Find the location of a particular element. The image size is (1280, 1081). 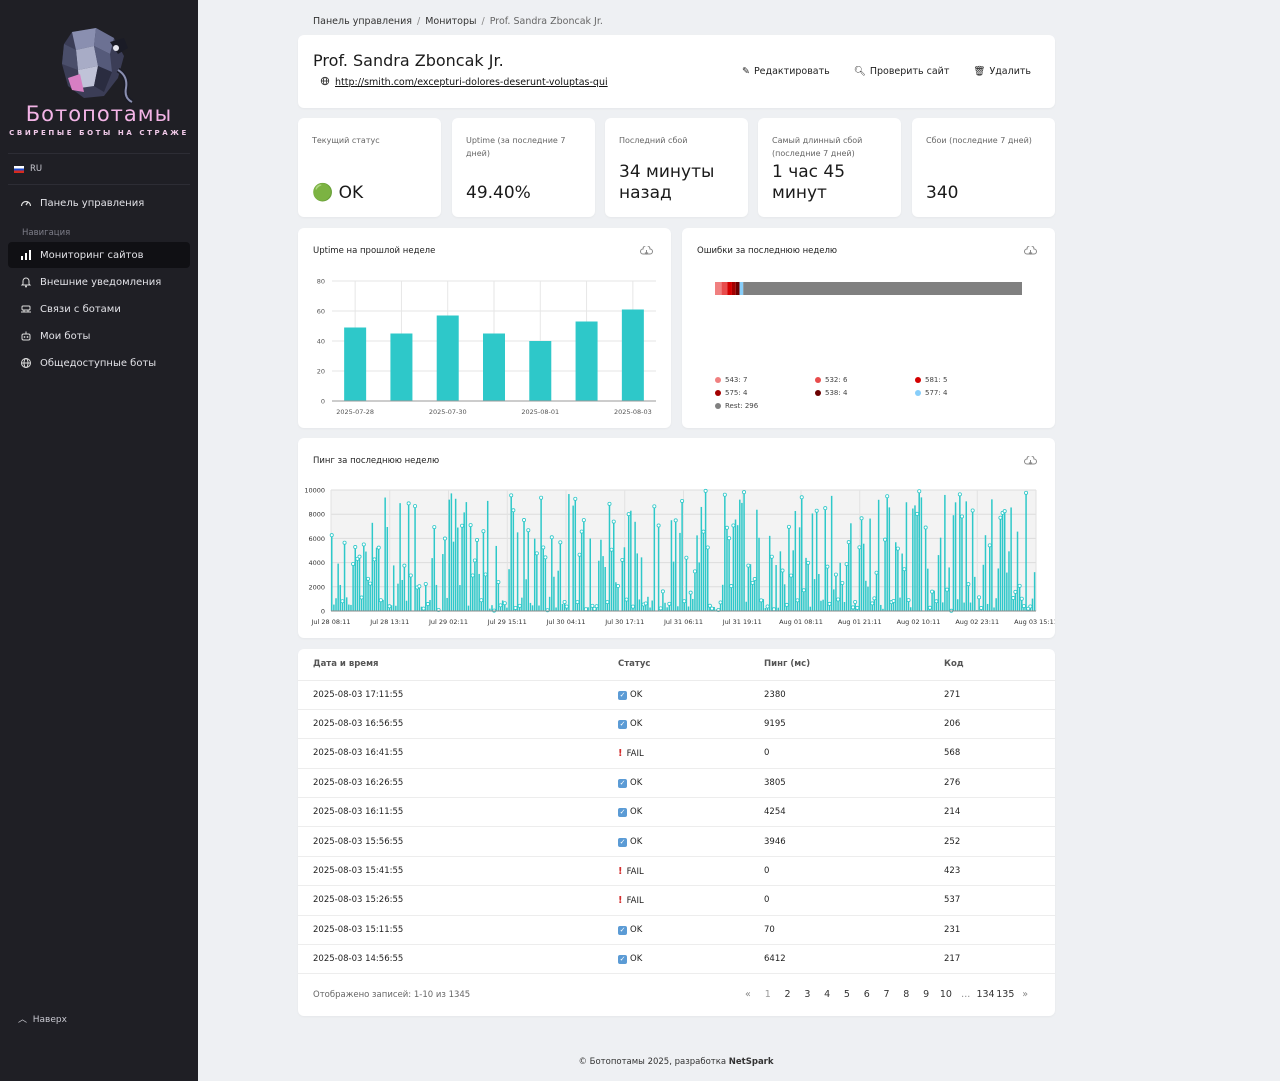

divider is located at coordinates (99, 184).